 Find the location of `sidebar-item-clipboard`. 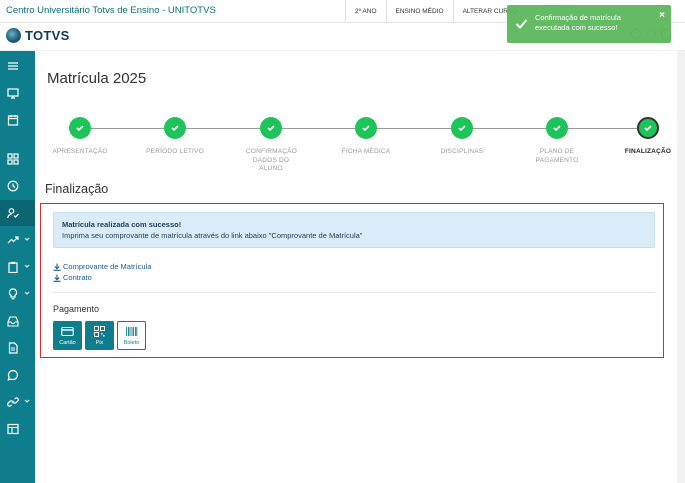

sidebar-item-clipboard is located at coordinates (17, 267).